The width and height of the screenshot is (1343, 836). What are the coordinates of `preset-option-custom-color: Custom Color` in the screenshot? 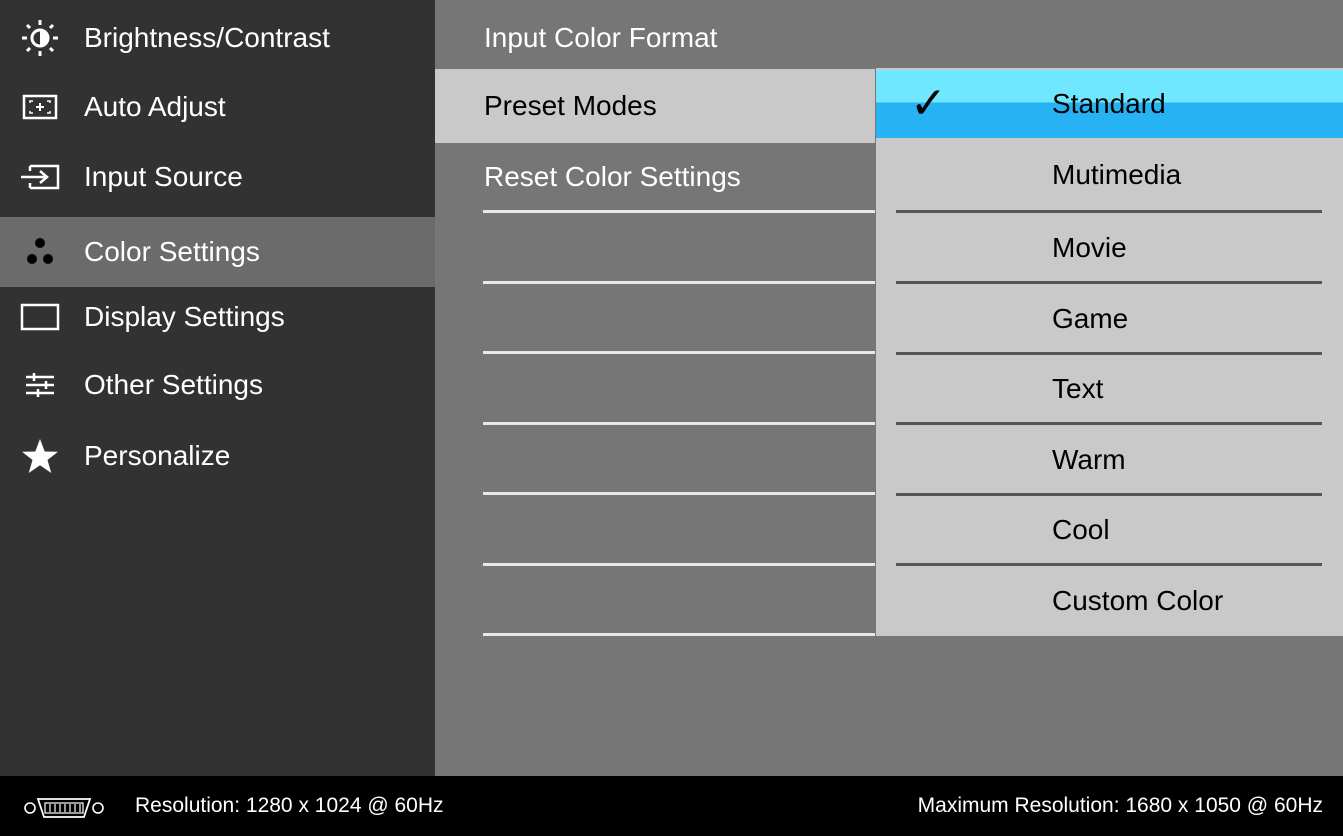 It's located at (1109, 601).